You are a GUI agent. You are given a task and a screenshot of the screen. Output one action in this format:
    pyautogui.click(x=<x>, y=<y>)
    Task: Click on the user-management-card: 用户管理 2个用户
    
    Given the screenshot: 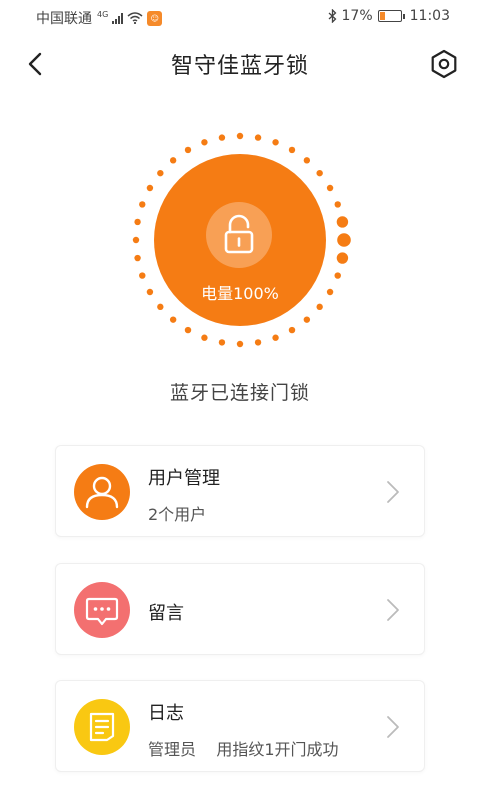 What is the action you would take?
    pyautogui.click(x=240, y=491)
    